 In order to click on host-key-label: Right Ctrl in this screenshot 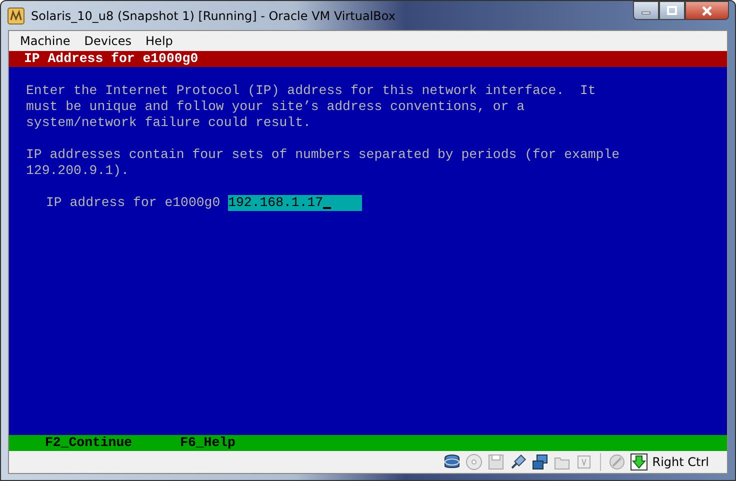, I will do `click(680, 462)`.